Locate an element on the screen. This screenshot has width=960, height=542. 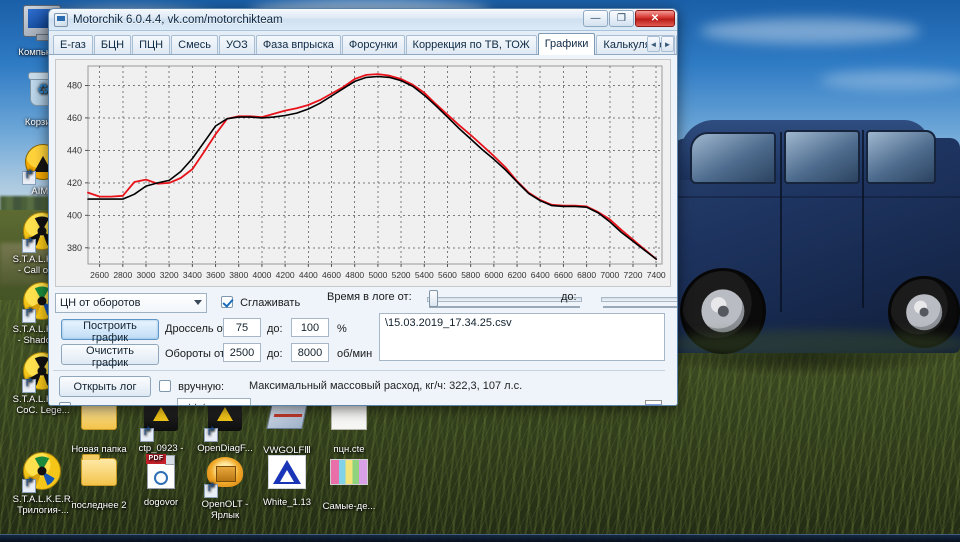
done-status: Выполнено! is located at coordinates (279, 404).